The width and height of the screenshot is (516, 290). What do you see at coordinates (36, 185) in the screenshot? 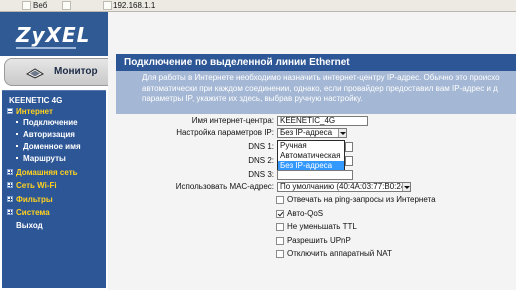
I see `sidebar-item-label: Сеть Wi-Fi` at bounding box center [36, 185].